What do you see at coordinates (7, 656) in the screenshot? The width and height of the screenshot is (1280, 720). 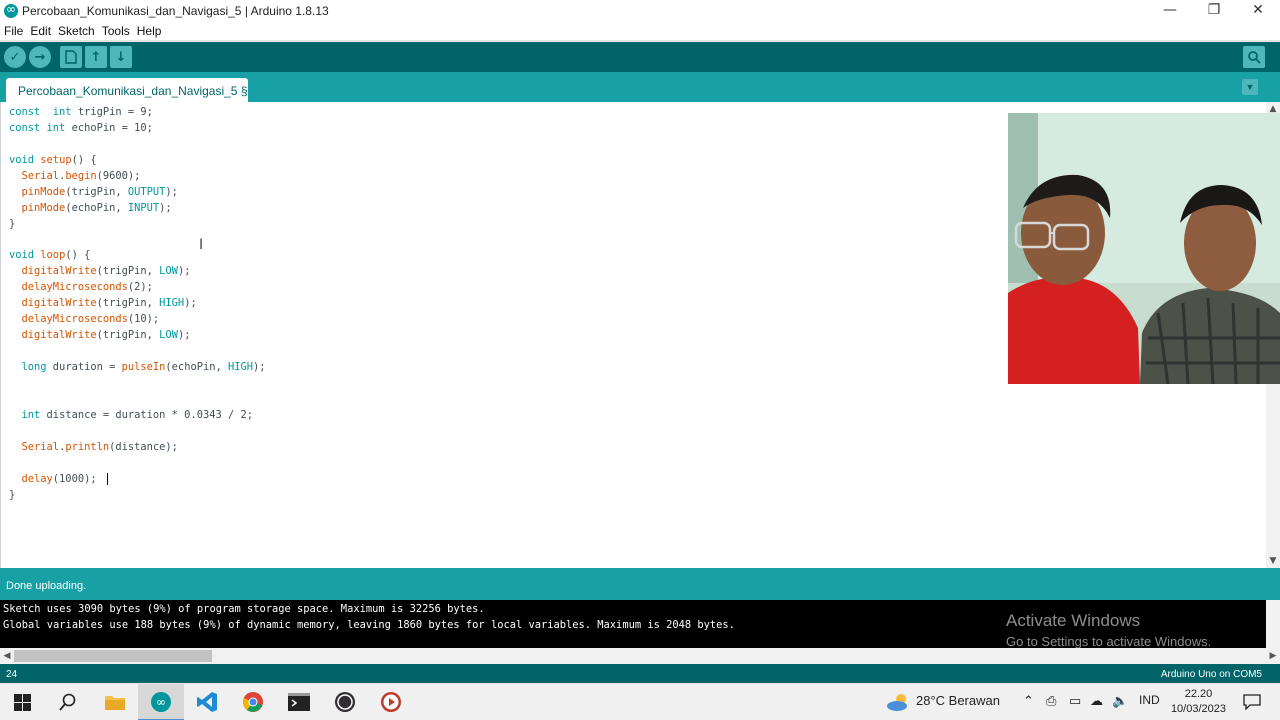 I see `scroll-left-arrow-icon: ◀` at bounding box center [7, 656].